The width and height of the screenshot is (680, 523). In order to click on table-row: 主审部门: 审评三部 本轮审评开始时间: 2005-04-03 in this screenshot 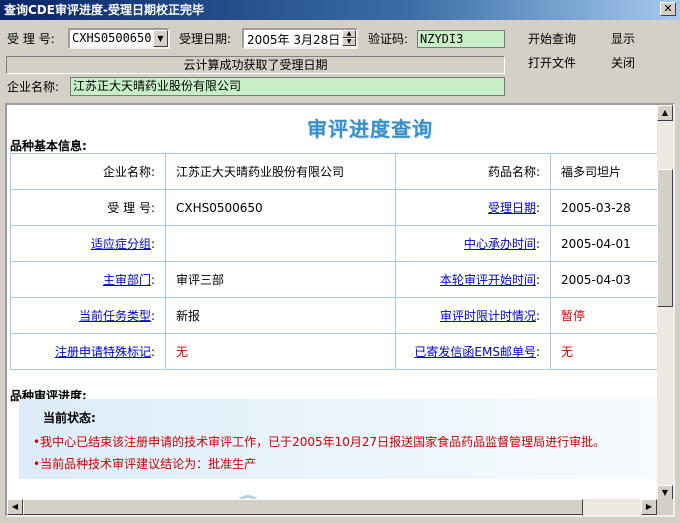, I will do `click(335, 279)`.